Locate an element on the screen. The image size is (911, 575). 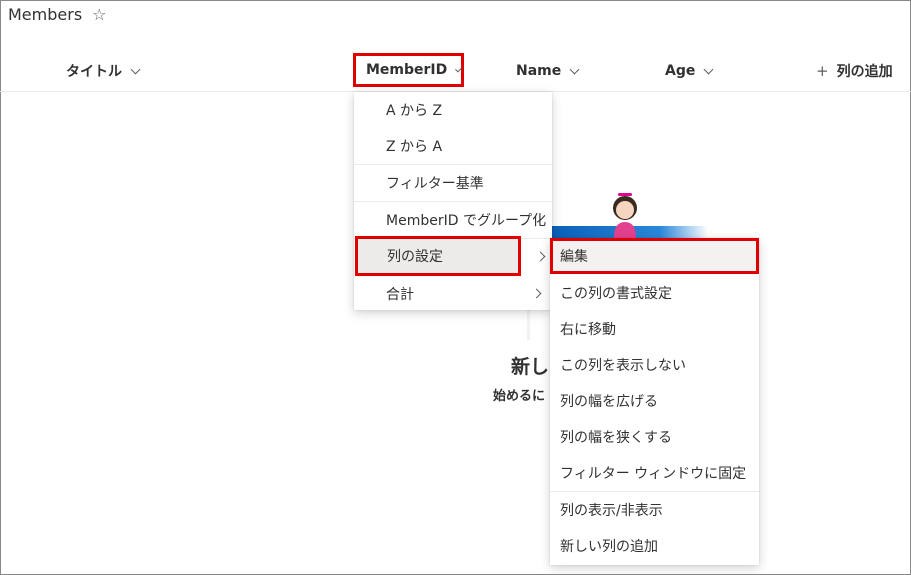
submenu-item-add-new-column: 新しい列の追加 is located at coordinates (654, 546).